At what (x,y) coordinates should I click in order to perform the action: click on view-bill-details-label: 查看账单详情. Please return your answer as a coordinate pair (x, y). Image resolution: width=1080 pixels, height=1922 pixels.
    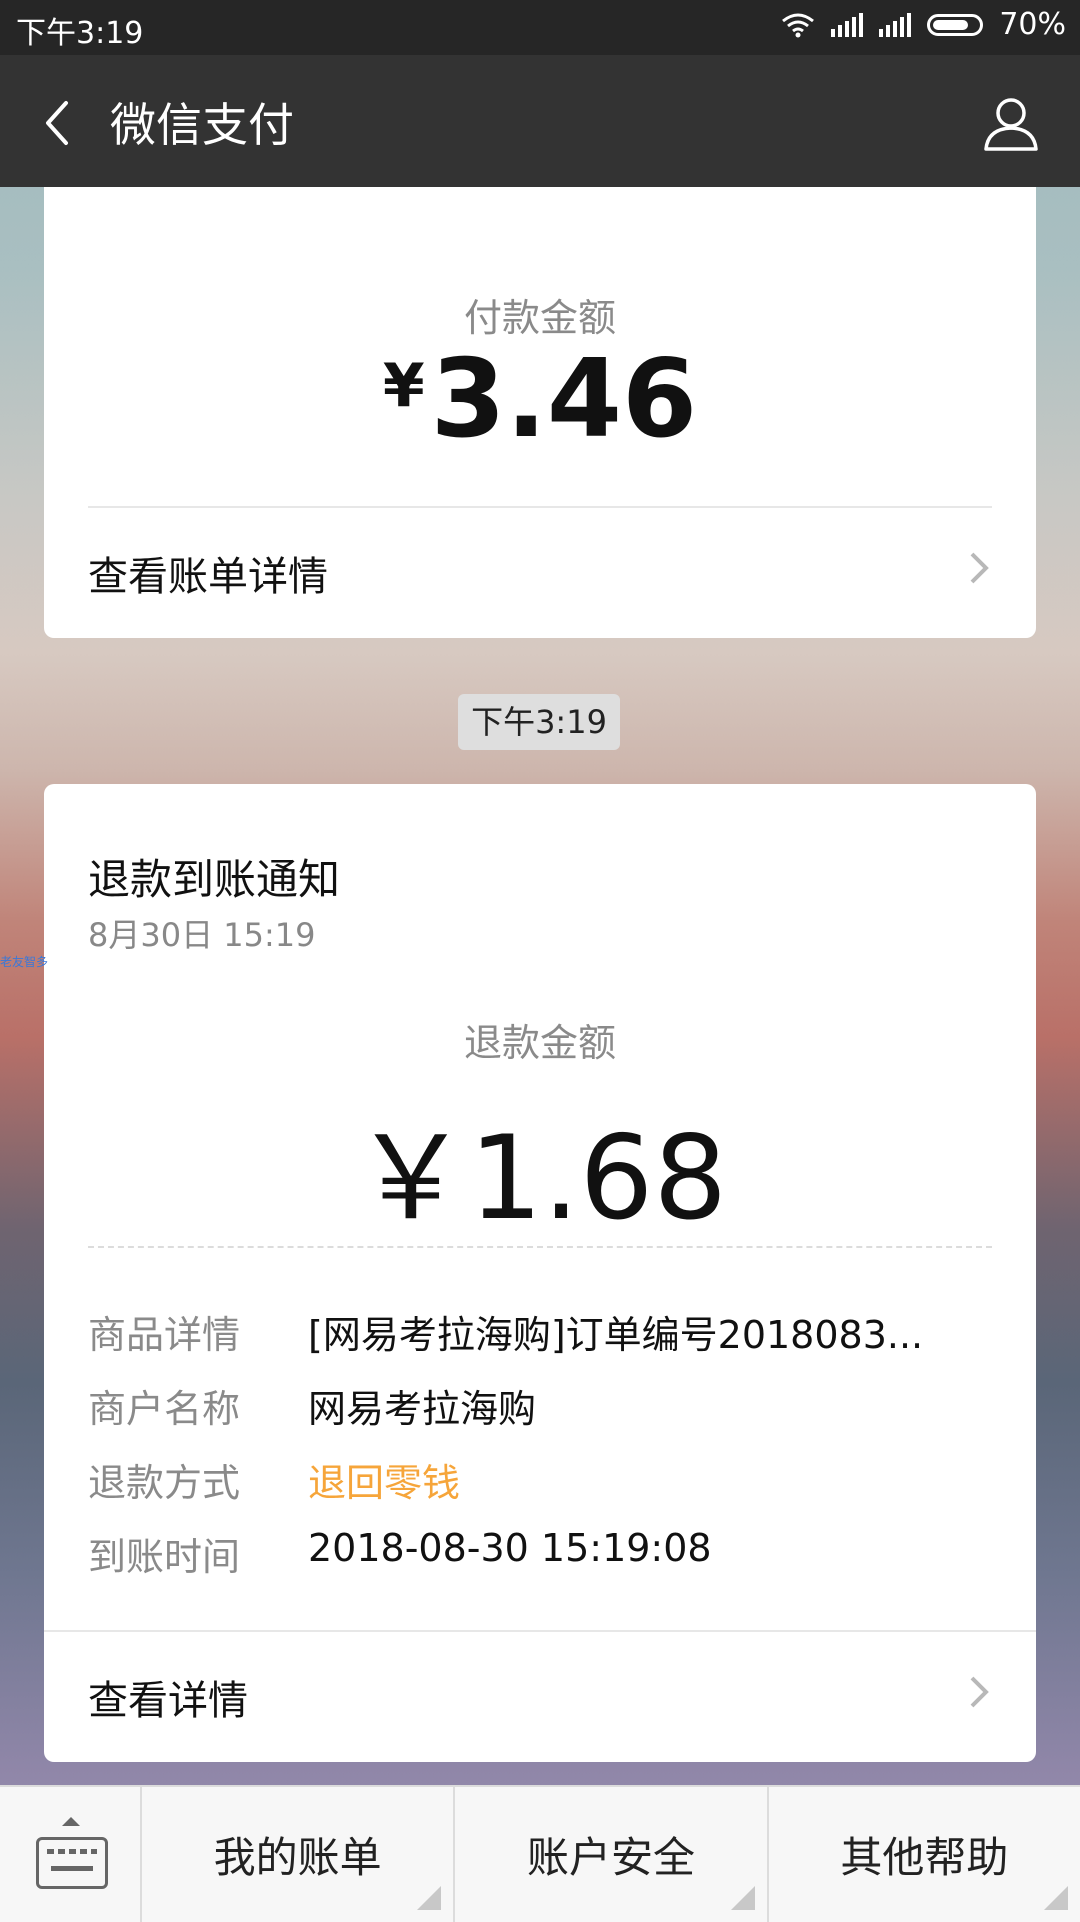
    Looking at the image, I should click on (208, 577).